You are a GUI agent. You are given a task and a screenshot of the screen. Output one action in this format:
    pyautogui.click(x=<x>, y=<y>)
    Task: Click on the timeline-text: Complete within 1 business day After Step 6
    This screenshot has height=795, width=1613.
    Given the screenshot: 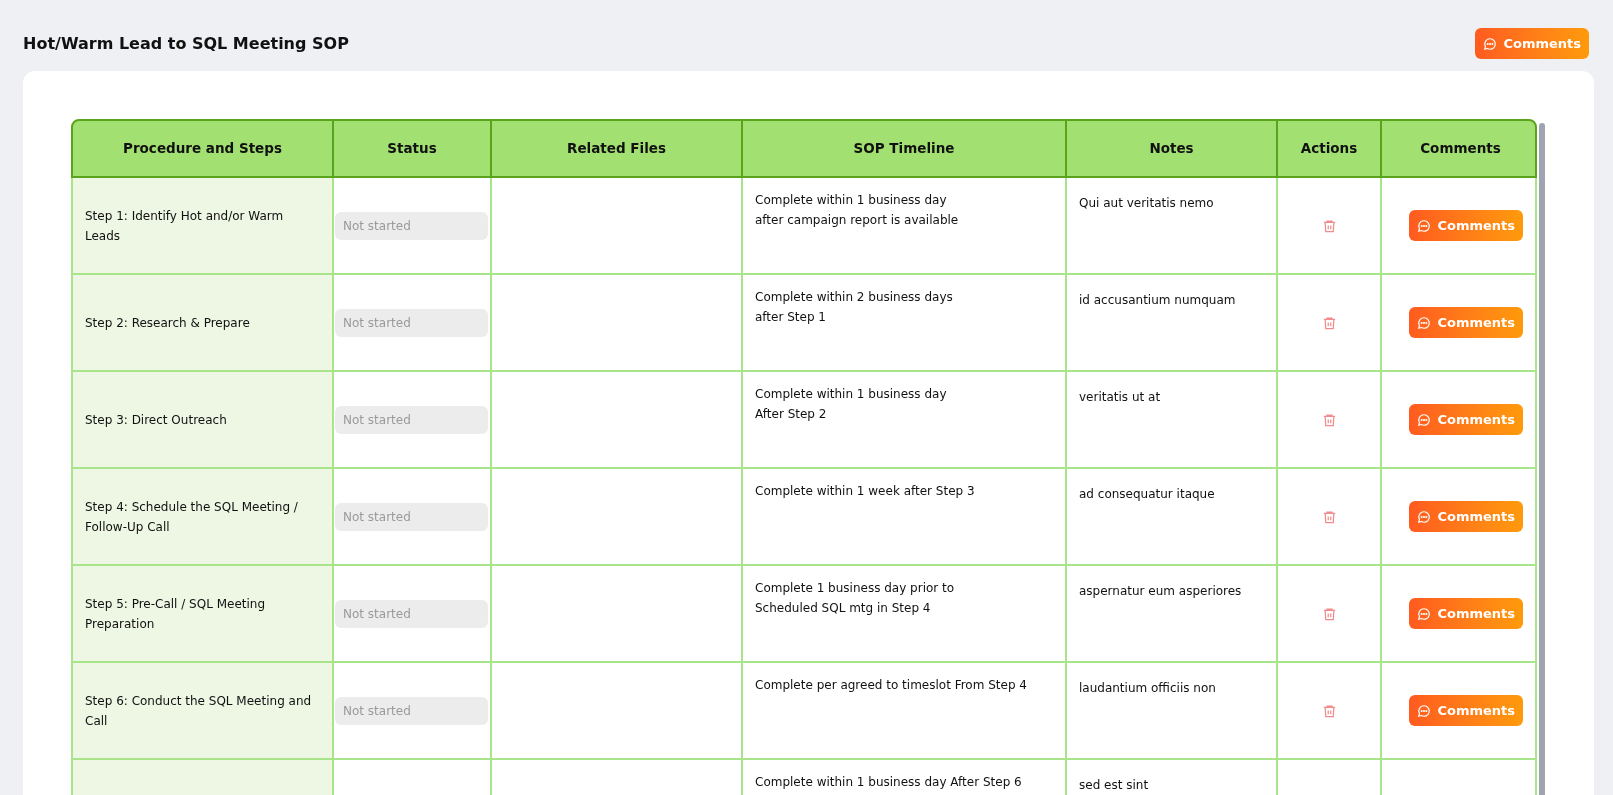 What is the action you would take?
    pyautogui.click(x=889, y=782)
    